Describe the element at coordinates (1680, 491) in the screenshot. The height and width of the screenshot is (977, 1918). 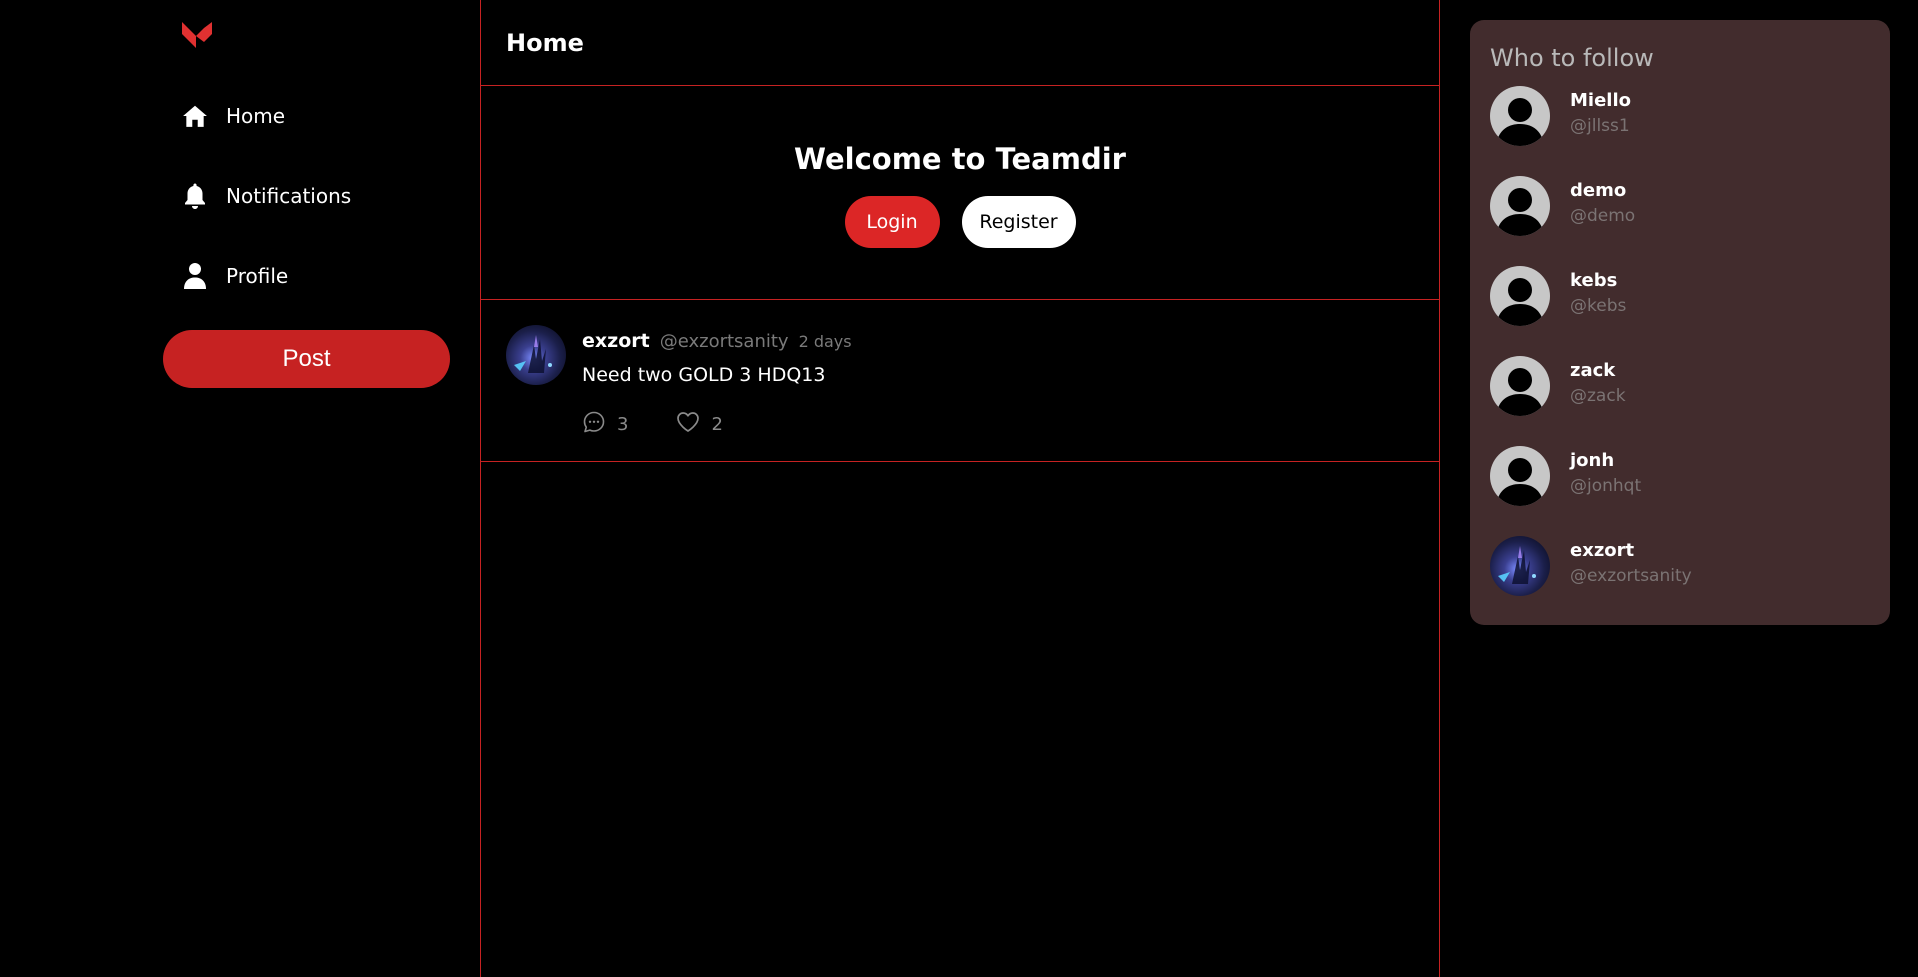
I see `follow-item: jonh @jonhqt` at that location.